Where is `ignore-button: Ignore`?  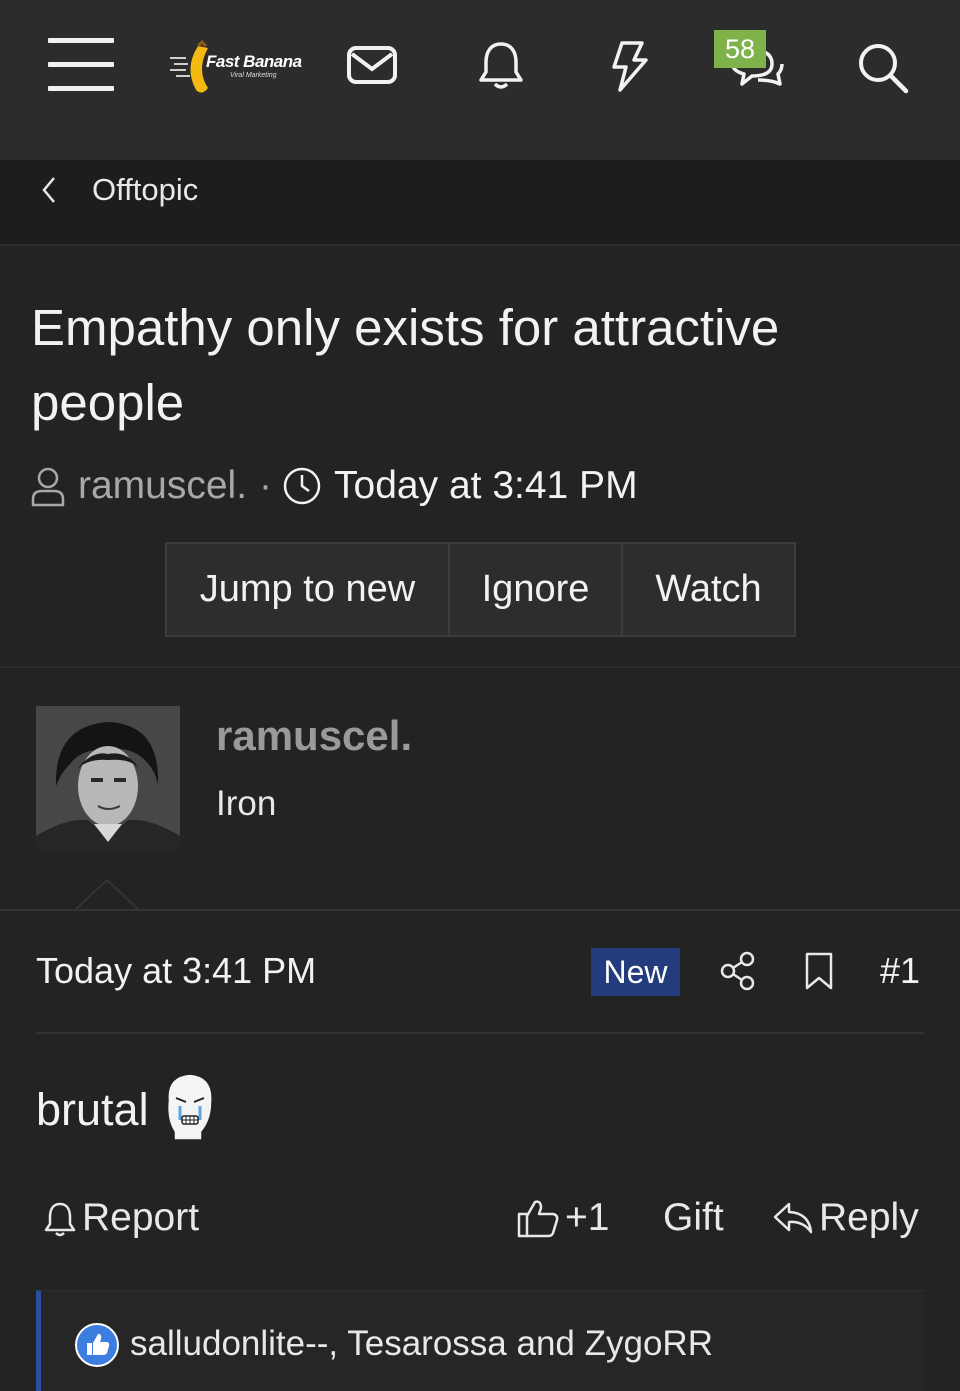
ignore-button: Ignore is located at coordinates (536, 589).